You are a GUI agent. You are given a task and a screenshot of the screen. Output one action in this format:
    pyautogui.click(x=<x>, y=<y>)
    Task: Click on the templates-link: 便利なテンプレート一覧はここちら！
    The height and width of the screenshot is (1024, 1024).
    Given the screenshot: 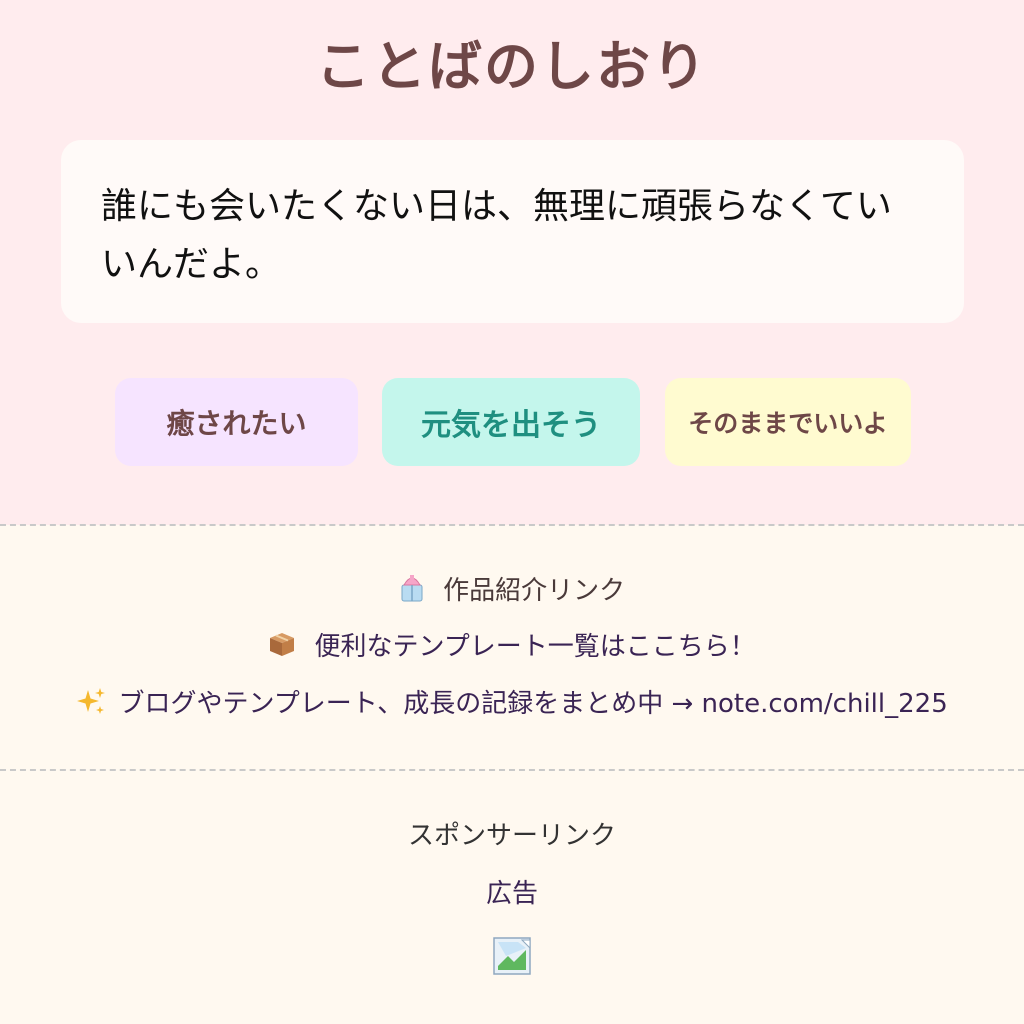 What is the action you would take?
    pyautogui.click(x=512, y=645)
    